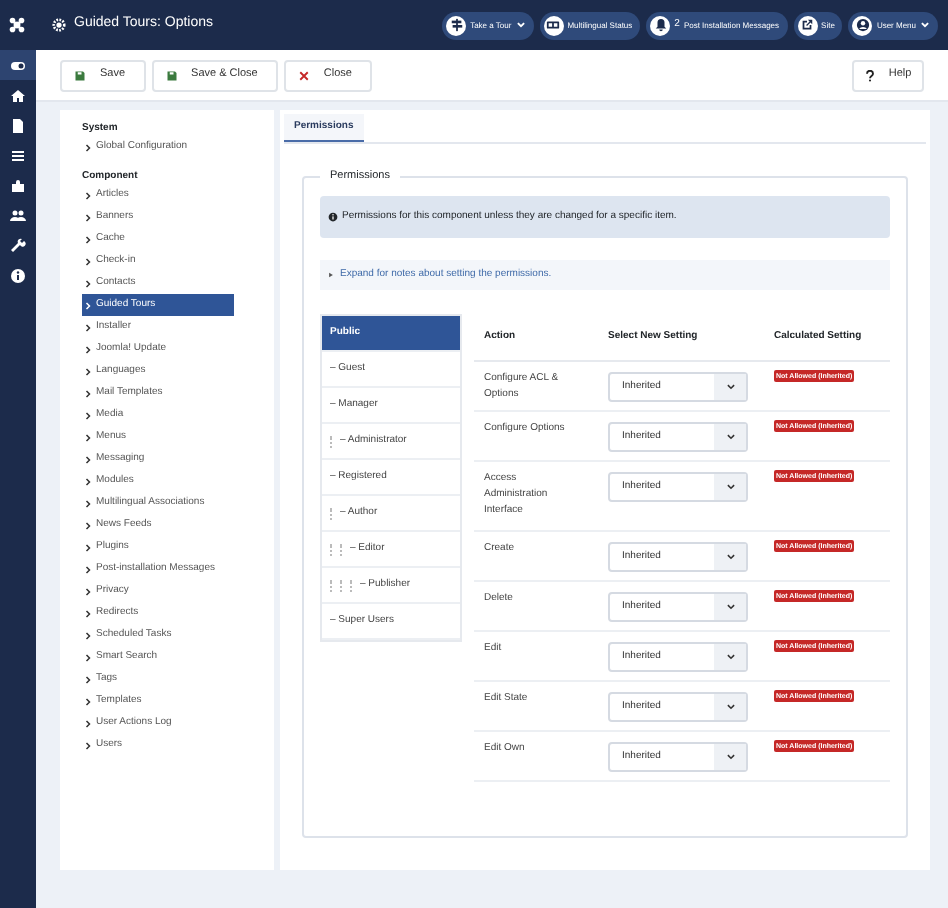  What do you see at coordinates (456, 25) in the screenshot?
I see `signpost-icon` at bounding box center [456, 25].